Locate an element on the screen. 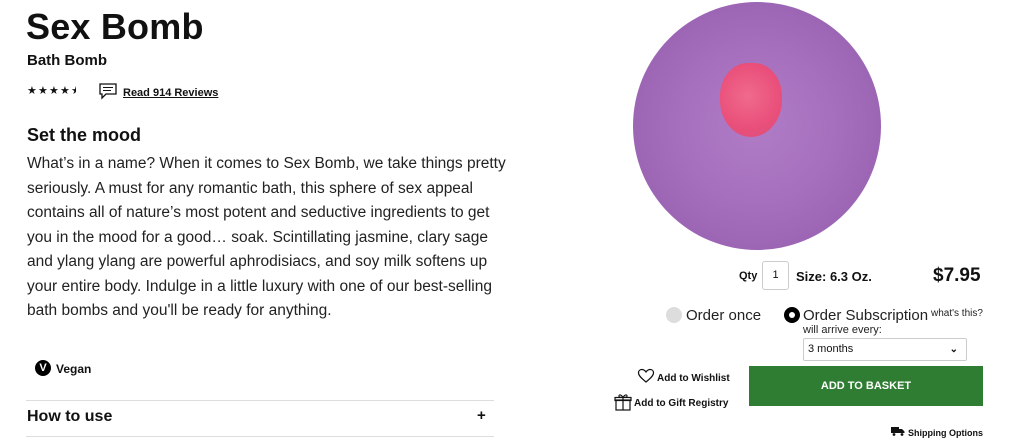 The image size is (1024, 442). heart-icon is located at coordinates (646, 376).